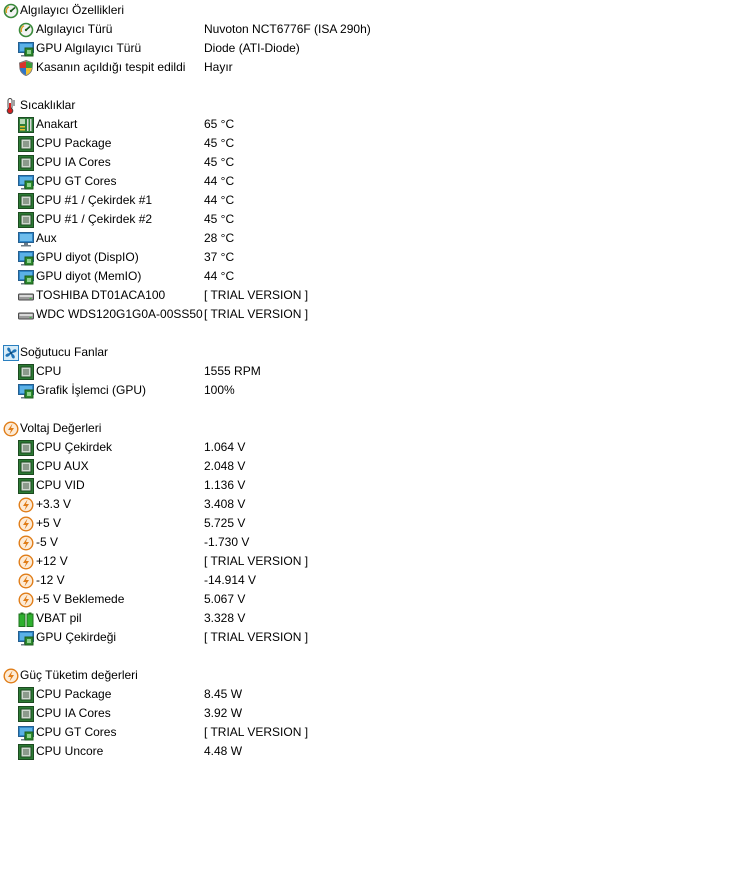  I want to click on section-header-sicakliklar: Sıcaklıklar, so click(365, 105).